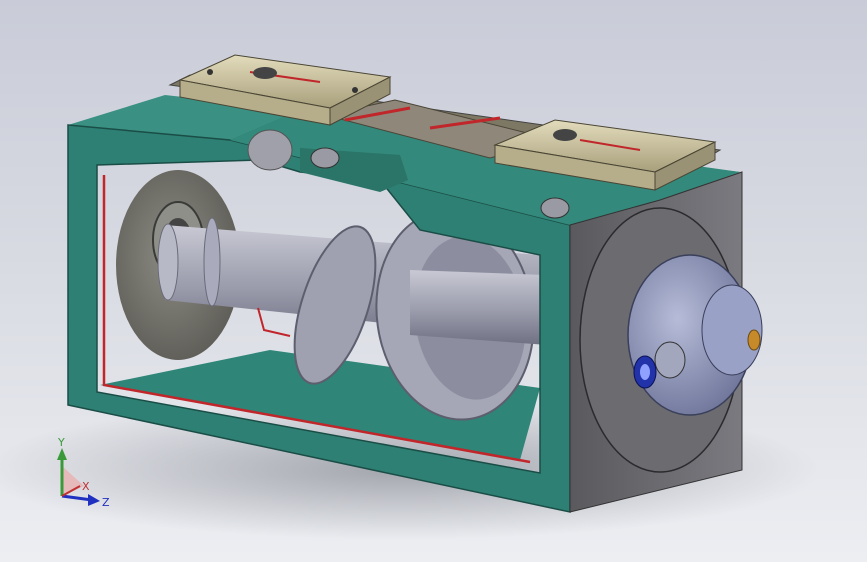 This screenshot has width=867, height=562. Describe the element at coordinates (479, 307) in the screenshot. I see `screw-shaft-front` at that location.